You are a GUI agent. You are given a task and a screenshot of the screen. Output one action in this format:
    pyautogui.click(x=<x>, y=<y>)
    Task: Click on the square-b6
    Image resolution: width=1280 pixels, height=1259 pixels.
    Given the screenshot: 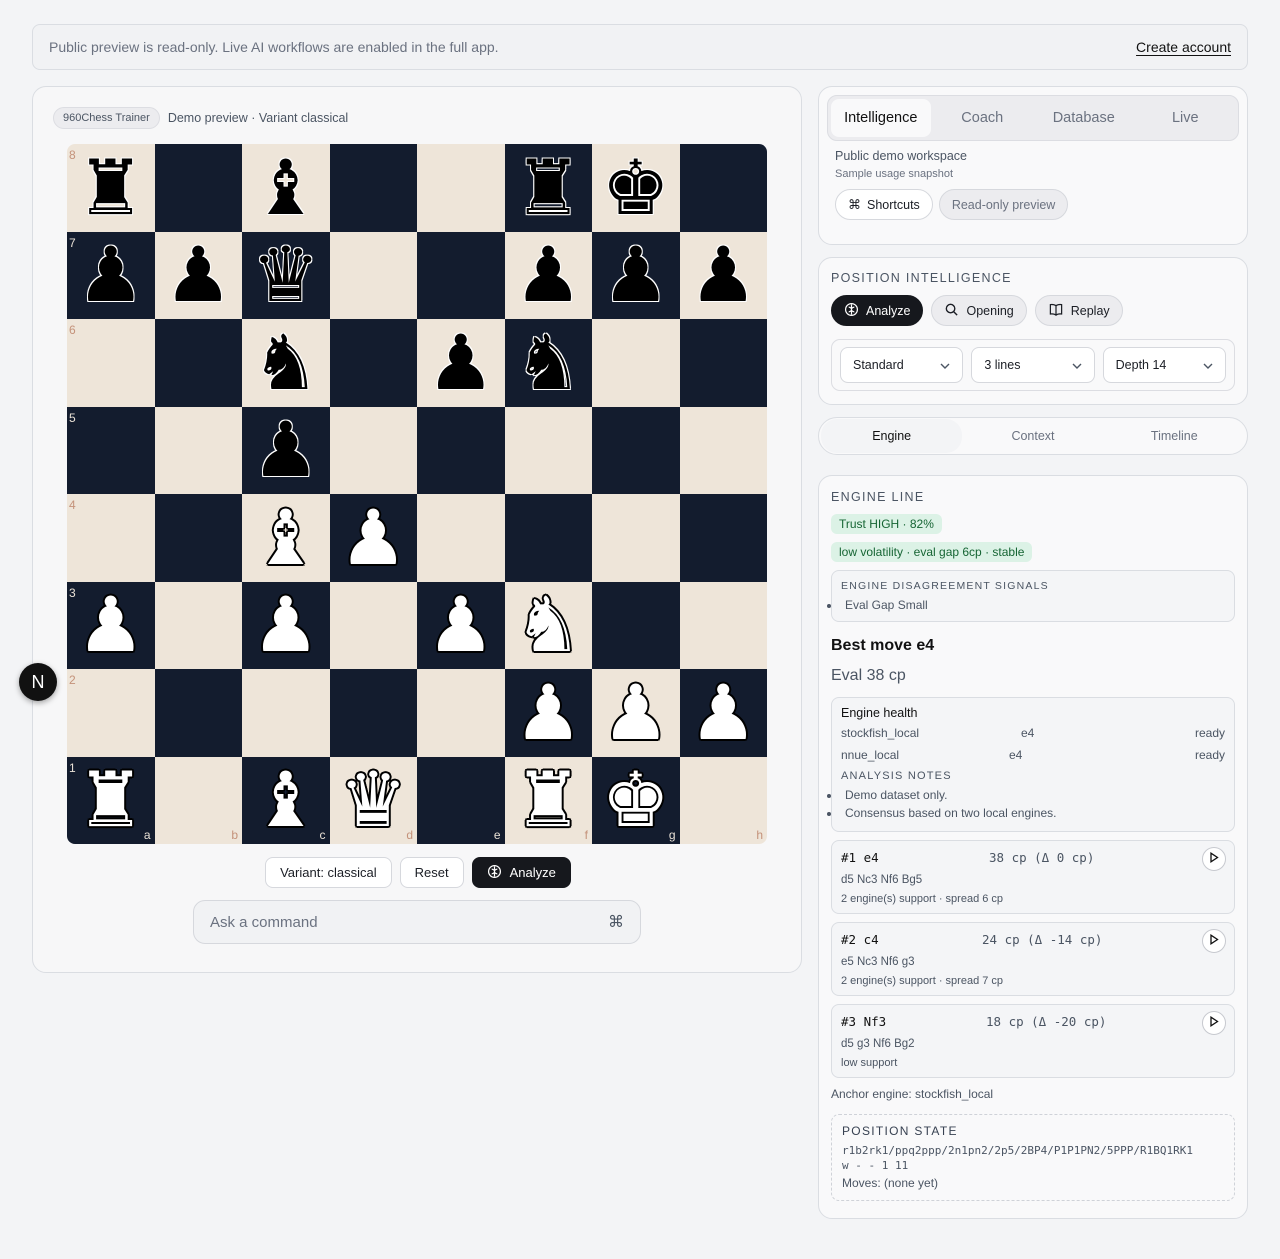 What is the action you would take?
    pyautogui.click(x=198, y=363)
    